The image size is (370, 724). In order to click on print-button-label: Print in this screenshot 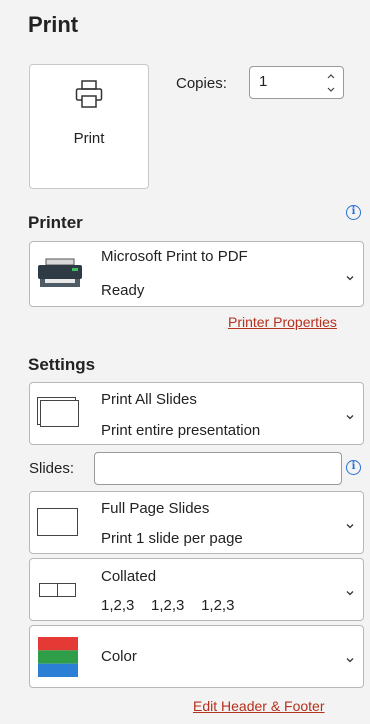, I will do `click(89, 138)`.